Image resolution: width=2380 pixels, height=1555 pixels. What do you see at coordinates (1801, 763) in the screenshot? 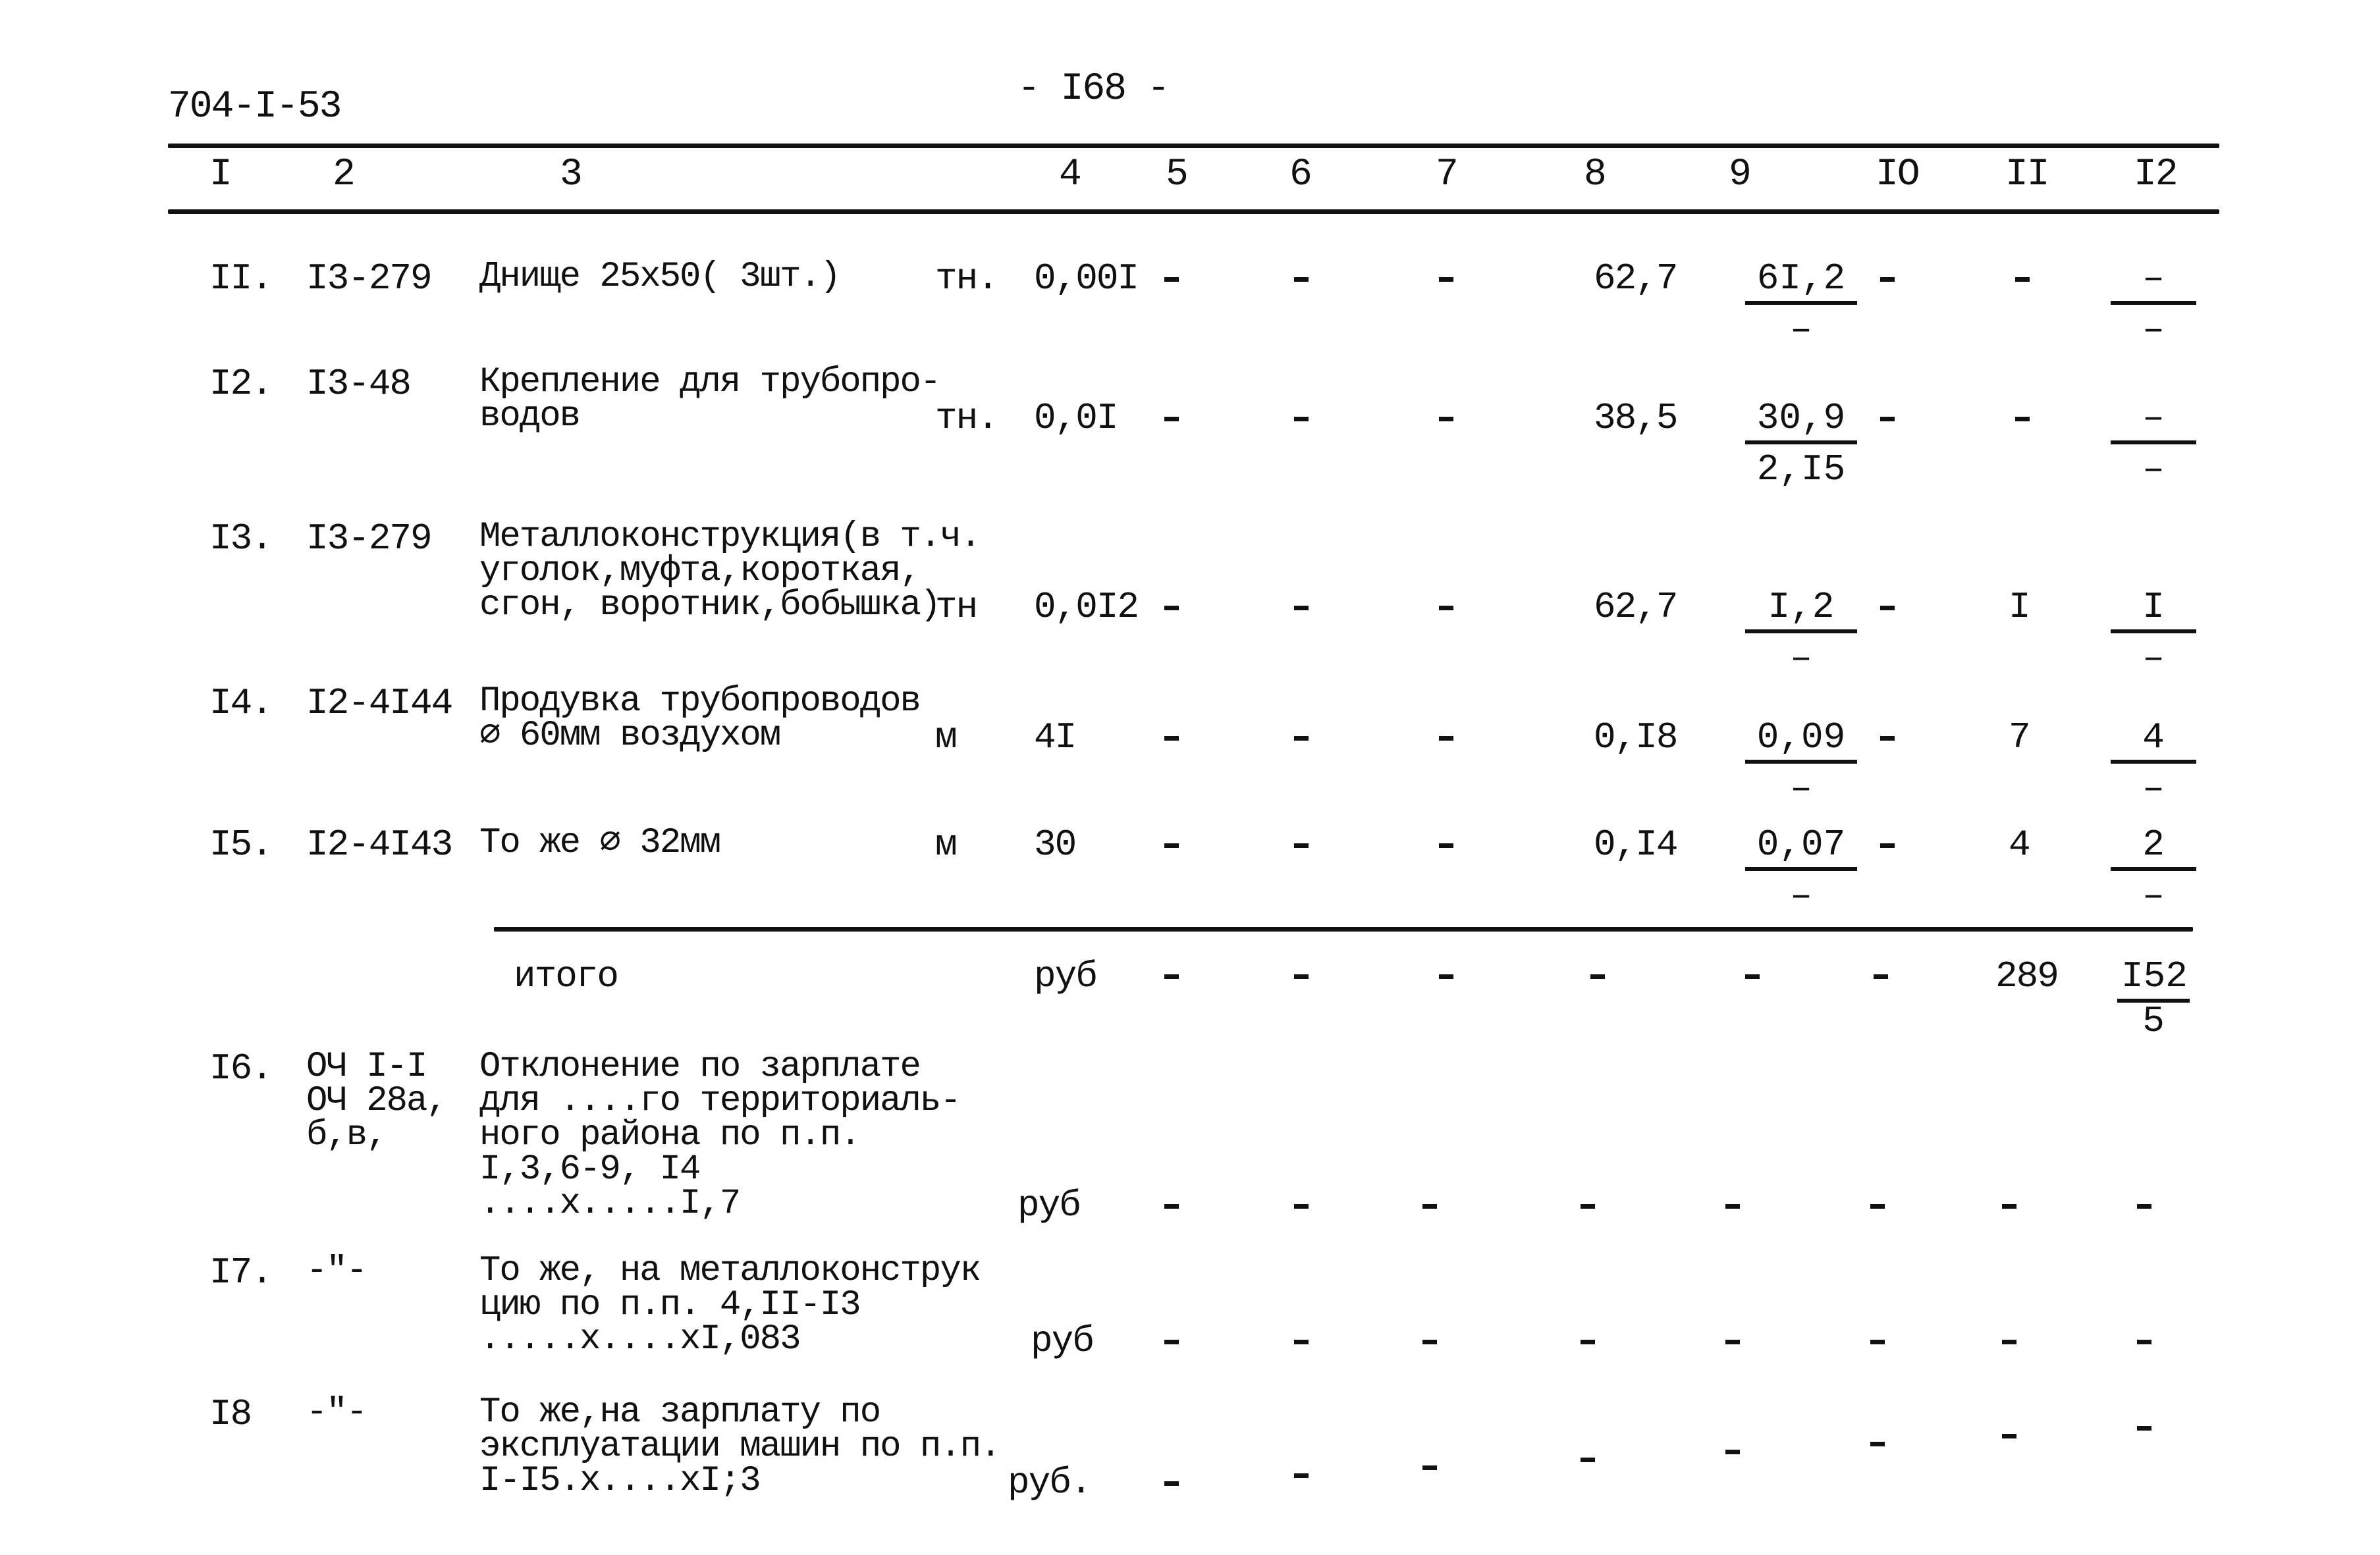
I see `row-cell-9: 0,09–` at bounding box center [1801, 763].